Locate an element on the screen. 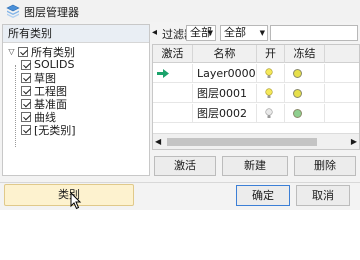 Image resolution: width=360 pixels, height=260 pixels. cancel-button: 取消 is located at coordinates (323, 195).